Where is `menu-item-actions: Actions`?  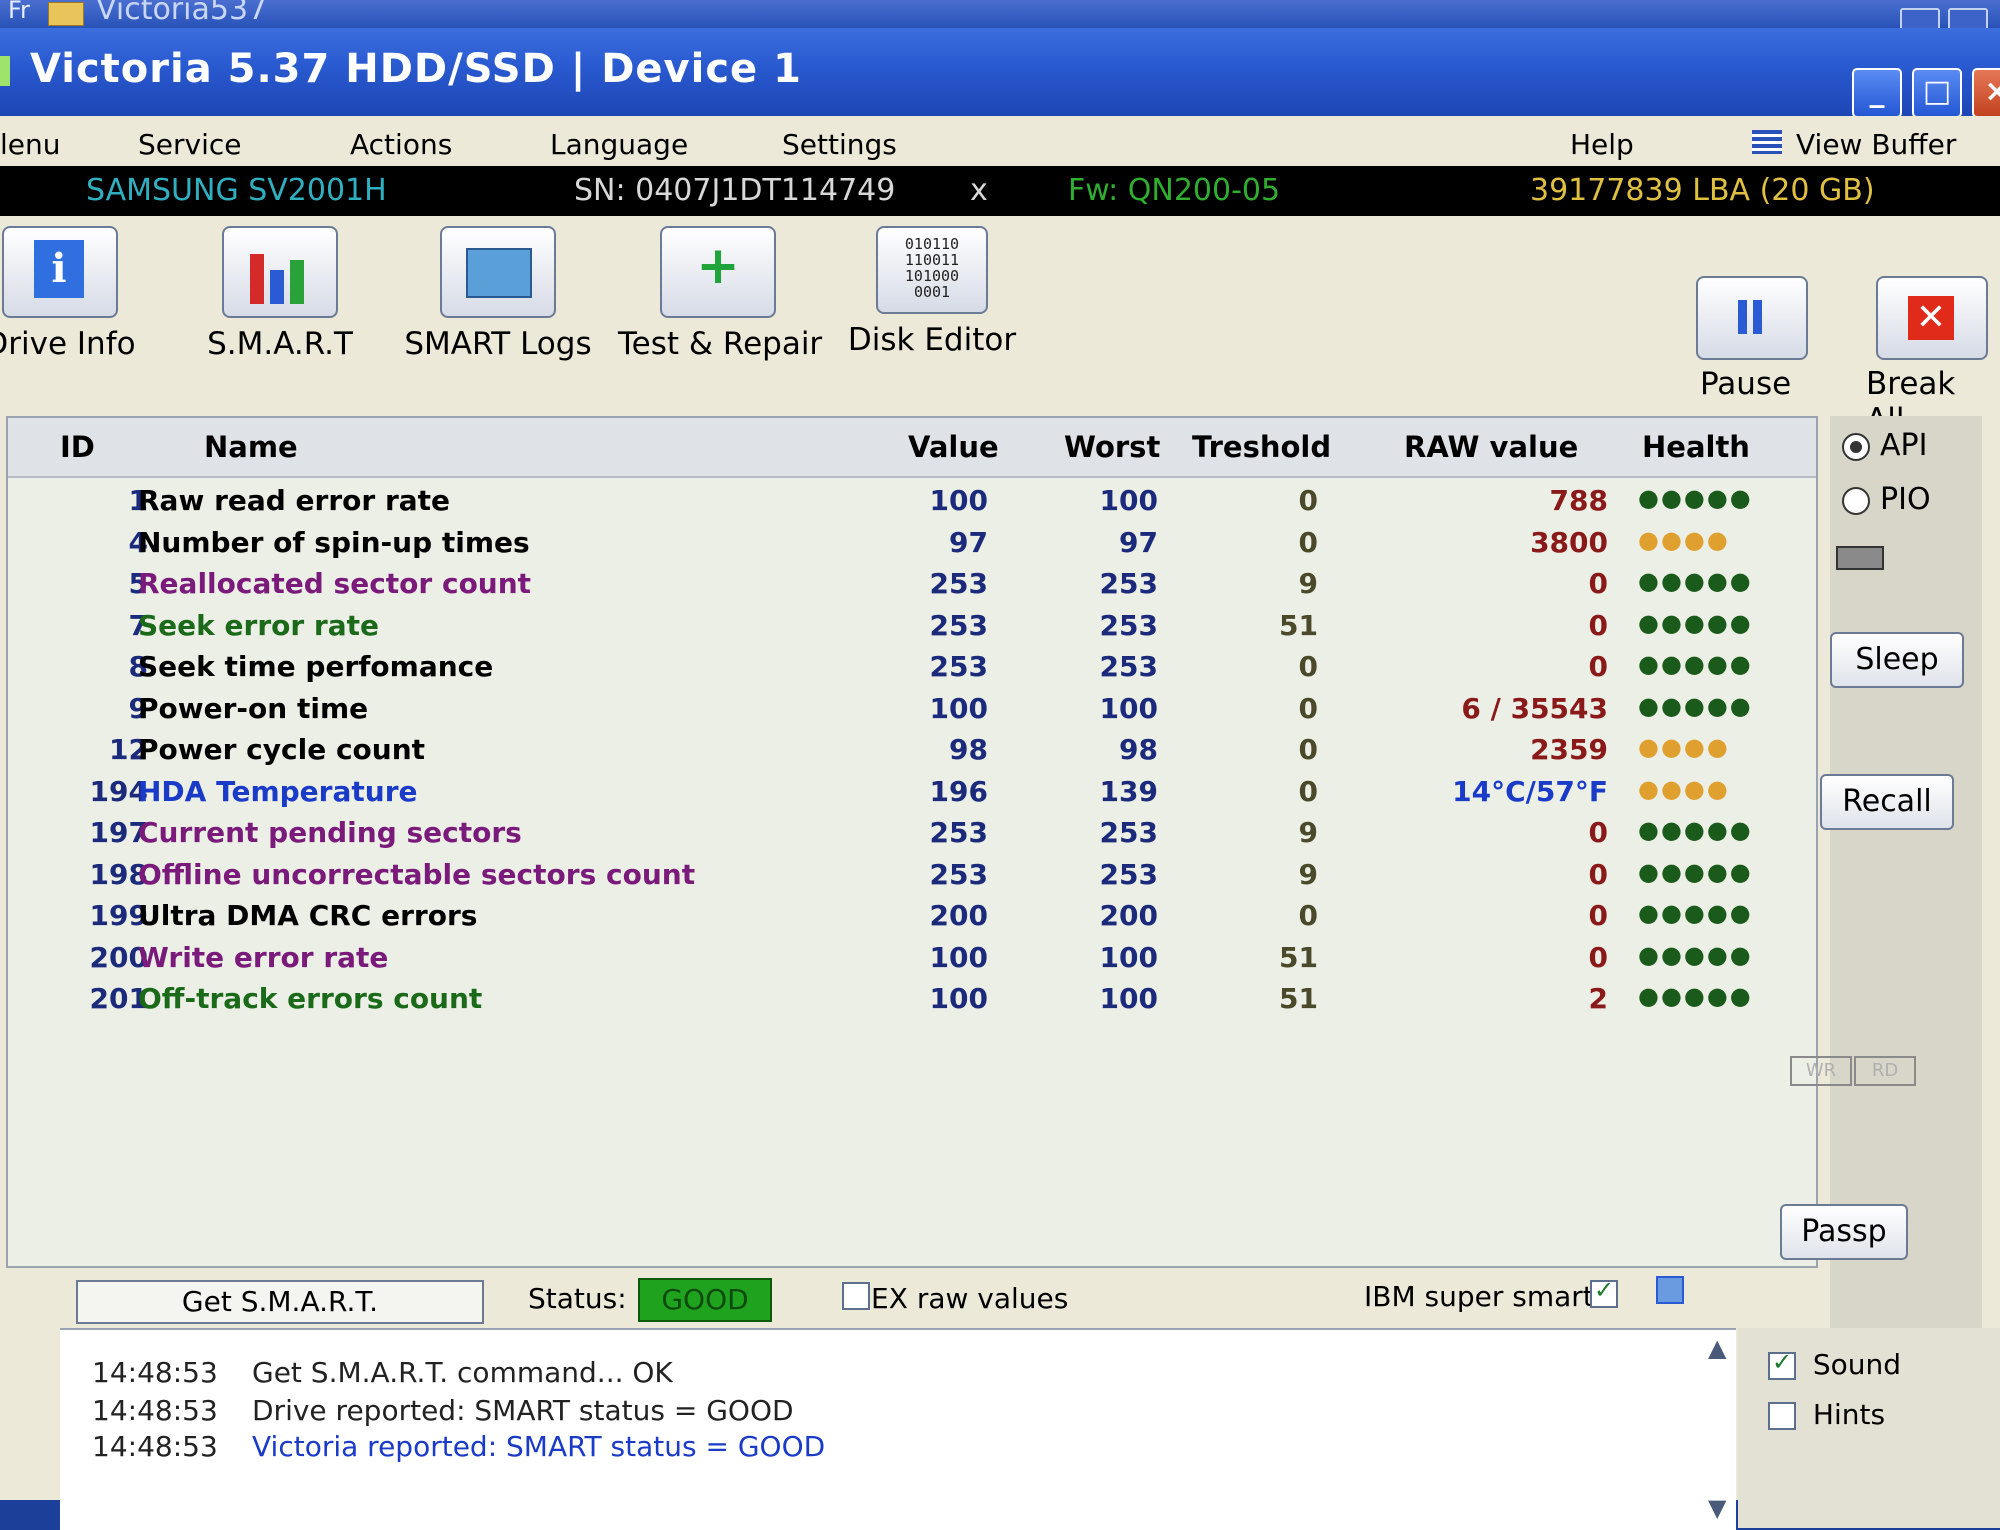 menu-item-actions: Actions is located at coordinates (401, 144).